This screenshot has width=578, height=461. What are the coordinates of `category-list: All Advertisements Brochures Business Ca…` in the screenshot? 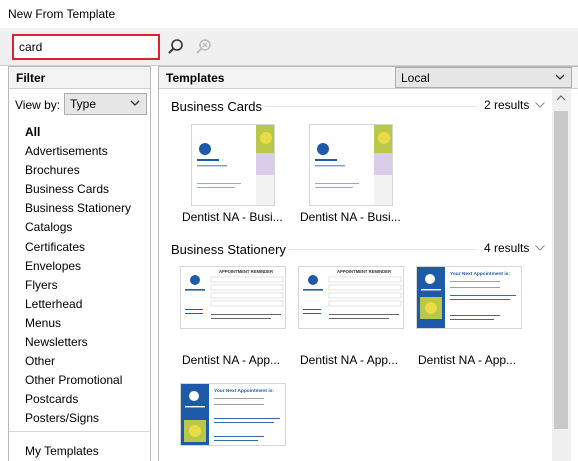 It's located at (78, 276).